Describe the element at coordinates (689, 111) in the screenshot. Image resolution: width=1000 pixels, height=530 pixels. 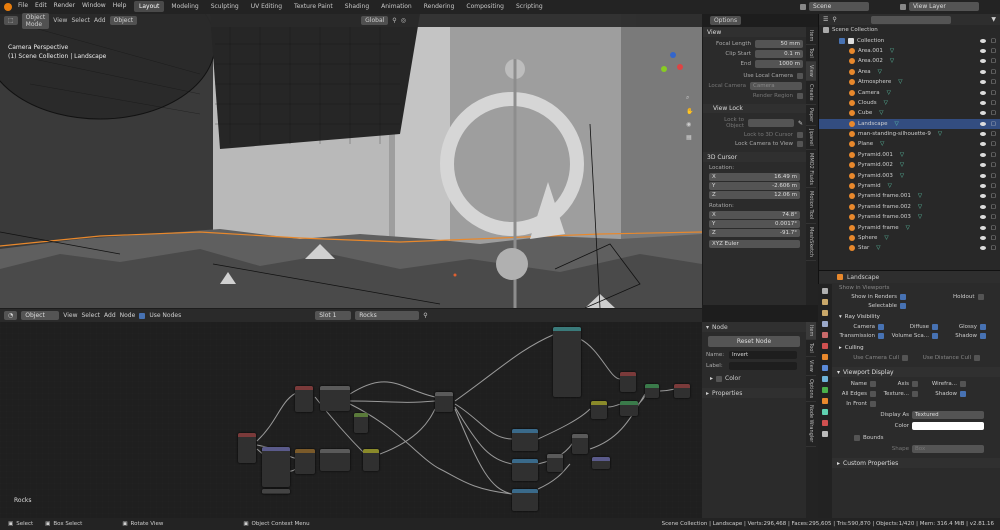
I see `pan-hand-icon: ✋` at that location.